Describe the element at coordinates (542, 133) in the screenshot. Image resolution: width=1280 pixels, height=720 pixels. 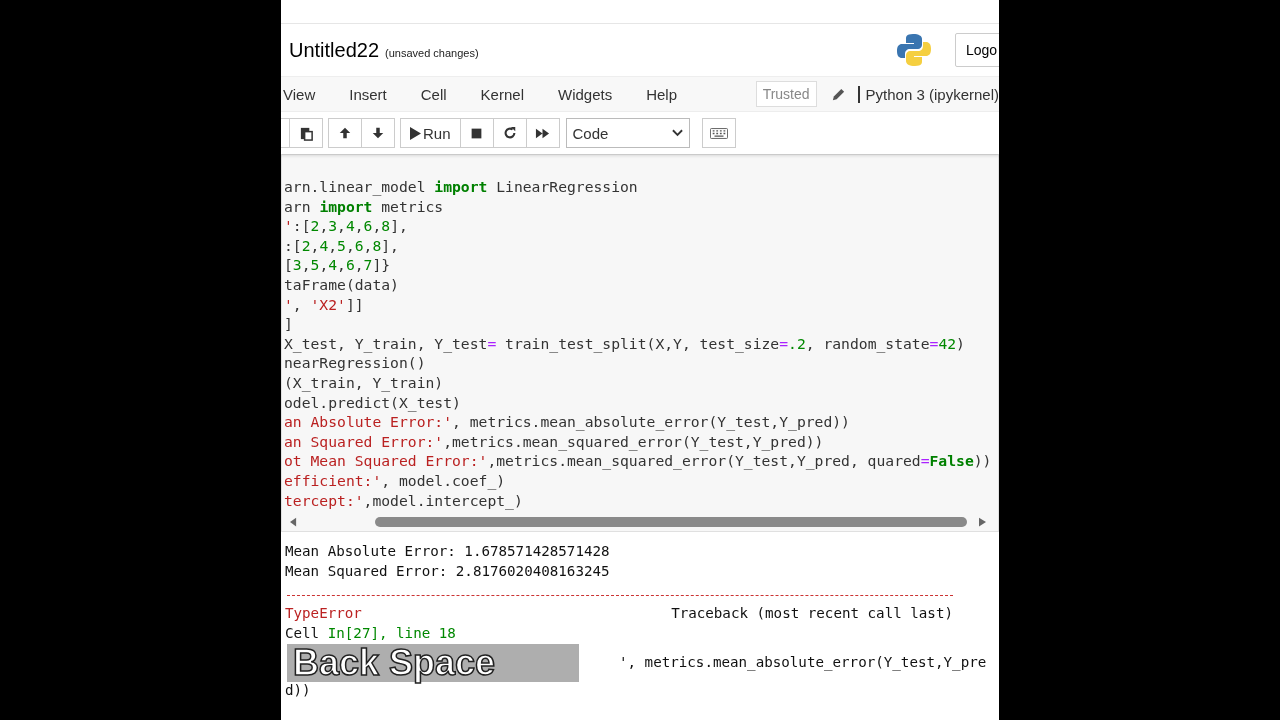
I see `fast-forward-button` at that location.